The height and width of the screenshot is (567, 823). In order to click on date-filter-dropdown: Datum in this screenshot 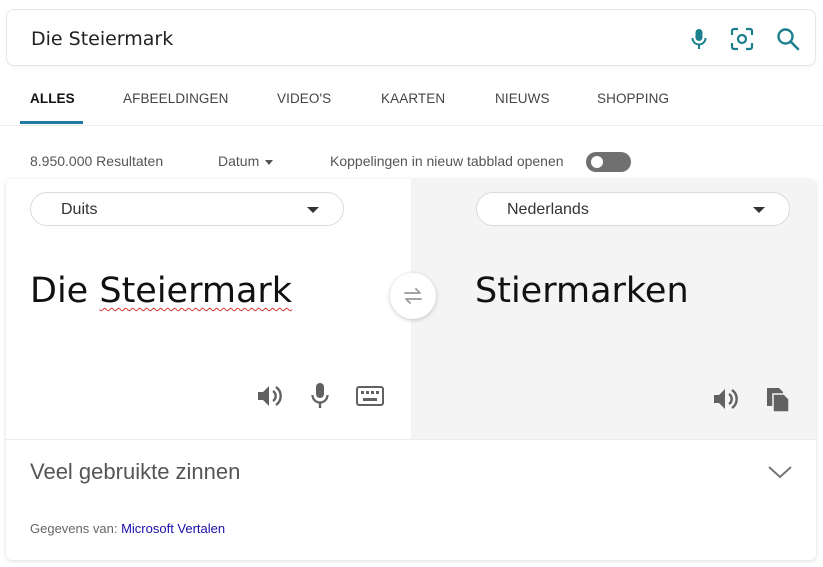, I will do `click(246, 161)`.